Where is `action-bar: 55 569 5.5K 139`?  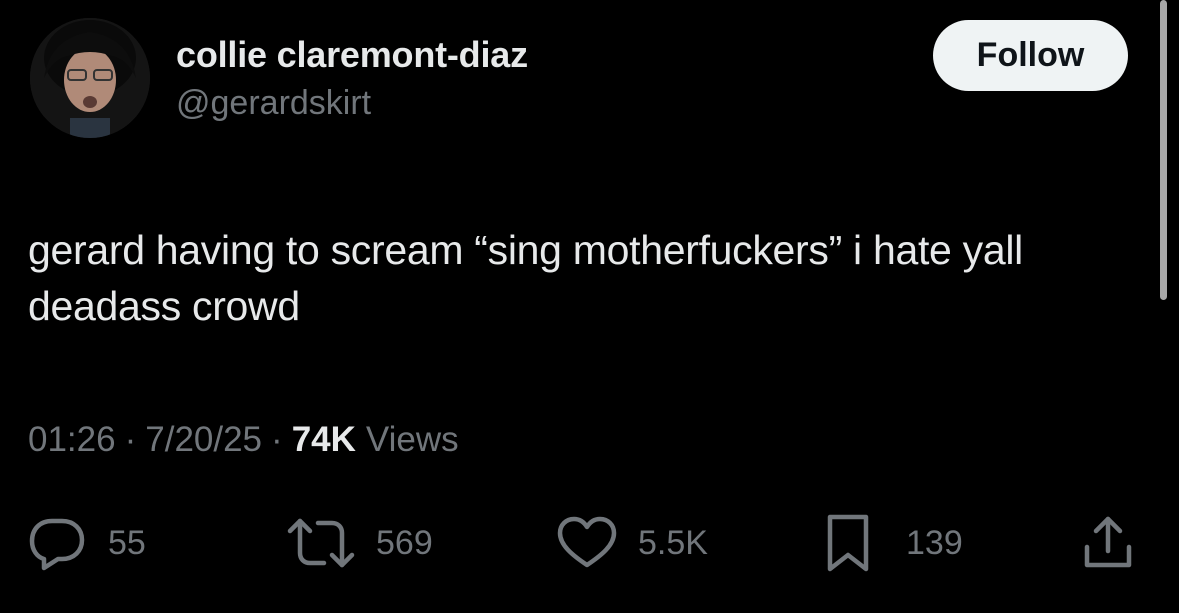 action-bar: 55 569 5.5K 139 is located at coordinates (589, 543).